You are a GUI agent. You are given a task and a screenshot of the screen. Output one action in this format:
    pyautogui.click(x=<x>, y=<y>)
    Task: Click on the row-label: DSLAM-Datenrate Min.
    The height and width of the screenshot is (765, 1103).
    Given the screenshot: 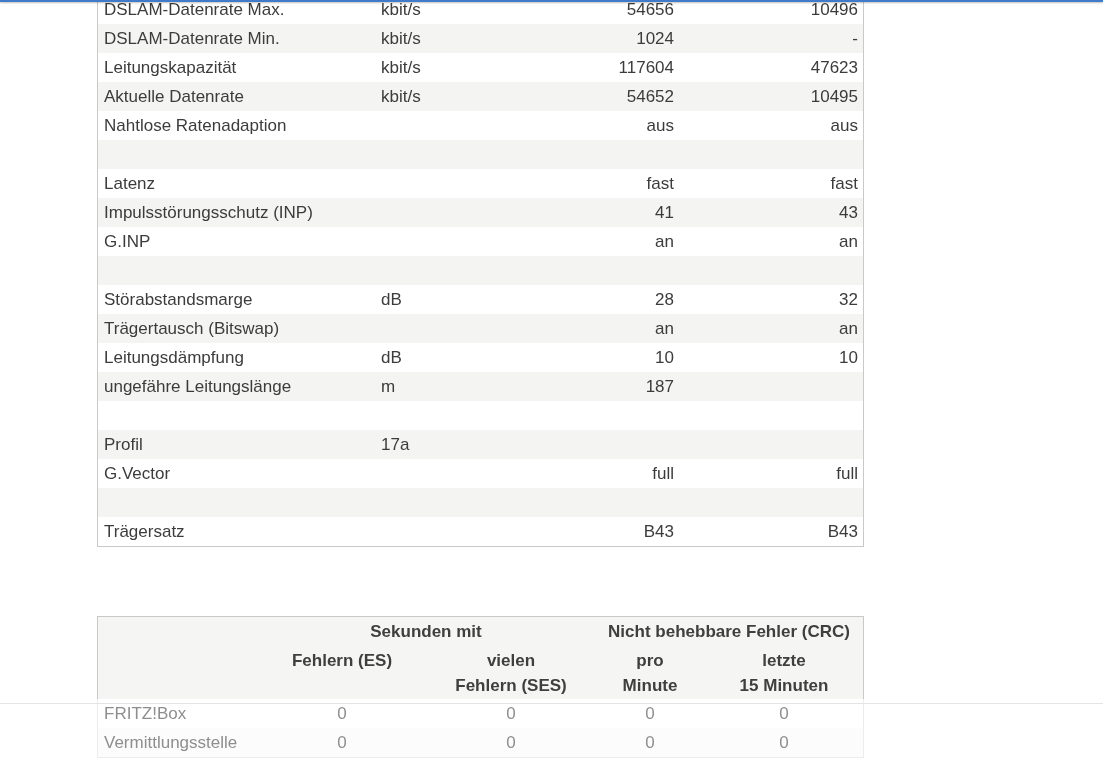 What is the action you would take?
    pyautogui.click(x=192, y=39)
    